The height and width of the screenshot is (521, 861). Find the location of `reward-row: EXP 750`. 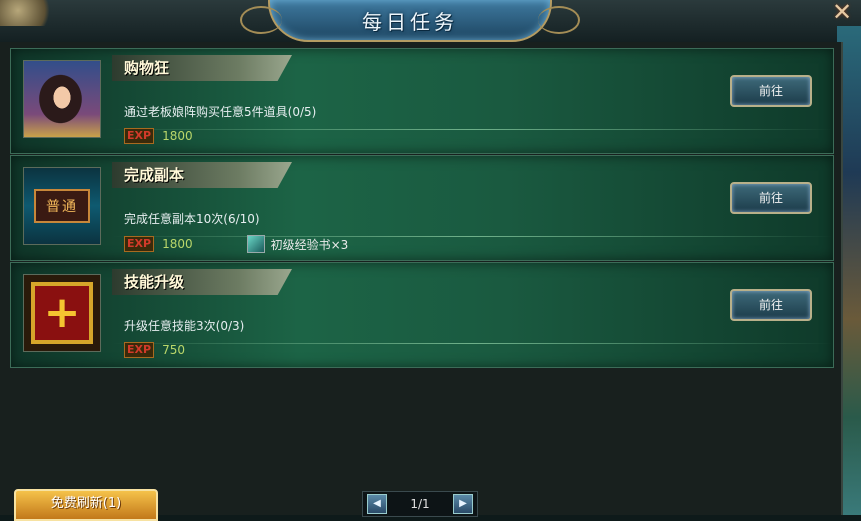

reward-row: EXP 750 is located at coordinates (154, 350).